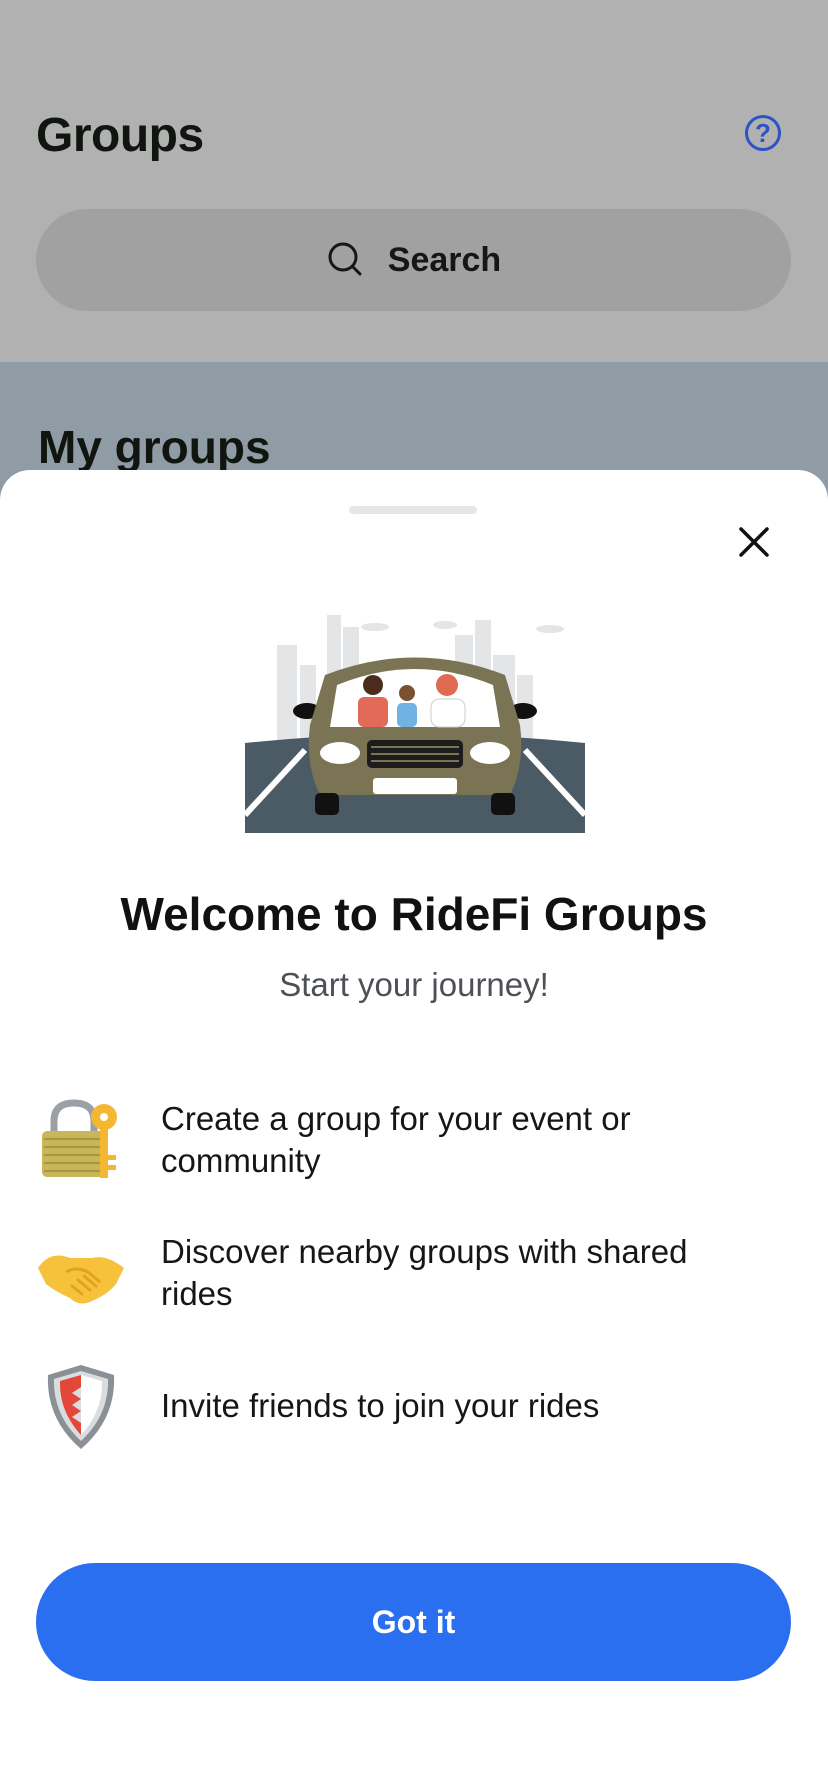  I want to click on shield-icon, so click(81, 1407).